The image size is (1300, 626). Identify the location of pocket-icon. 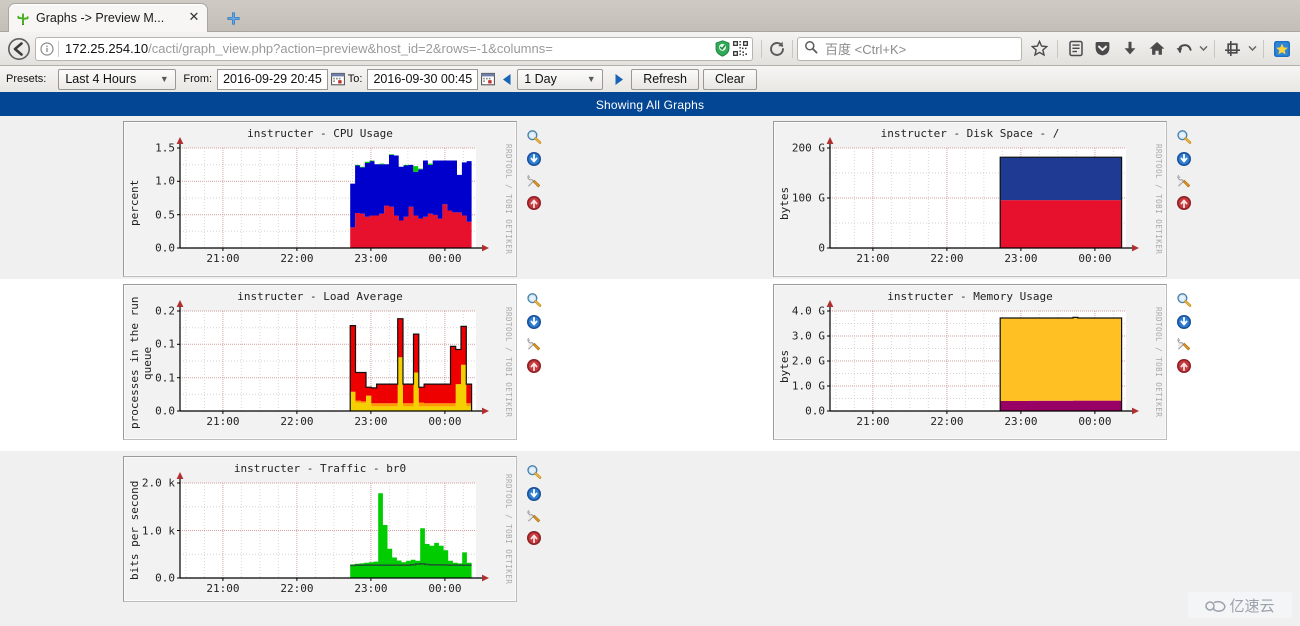
(1102, 49).